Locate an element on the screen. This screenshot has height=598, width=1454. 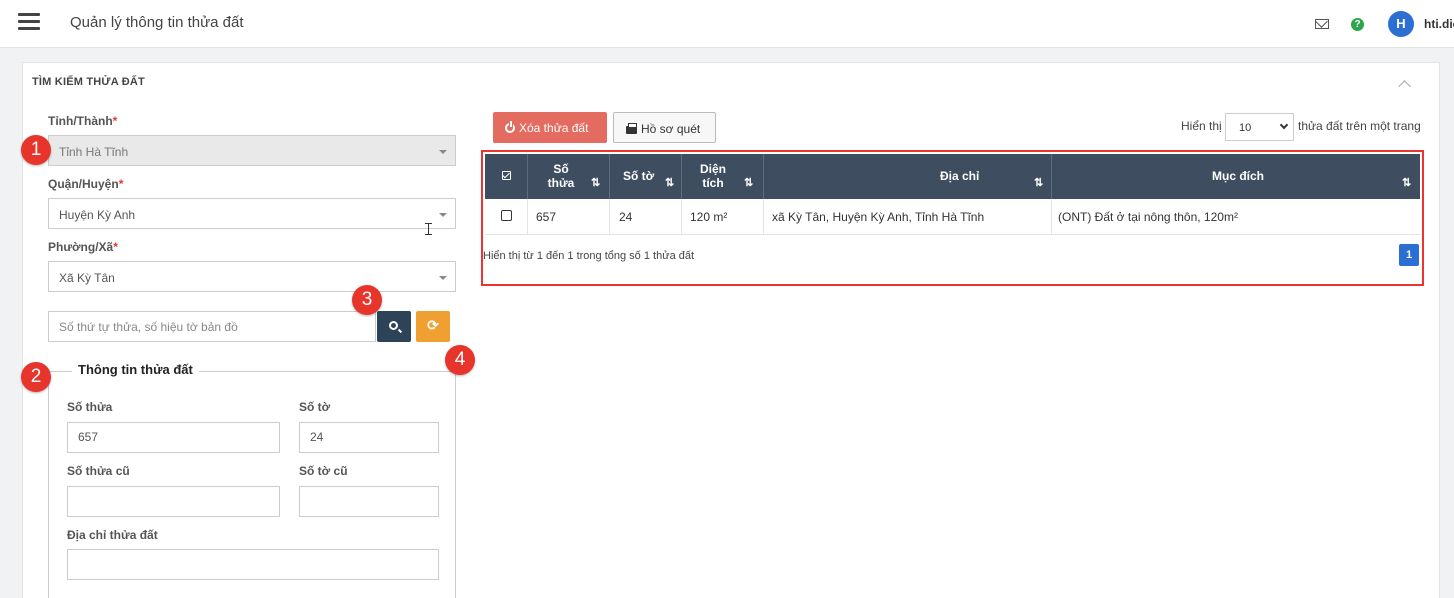
scan-label: Hồ sơ quét is located at coordinates (671, 129).